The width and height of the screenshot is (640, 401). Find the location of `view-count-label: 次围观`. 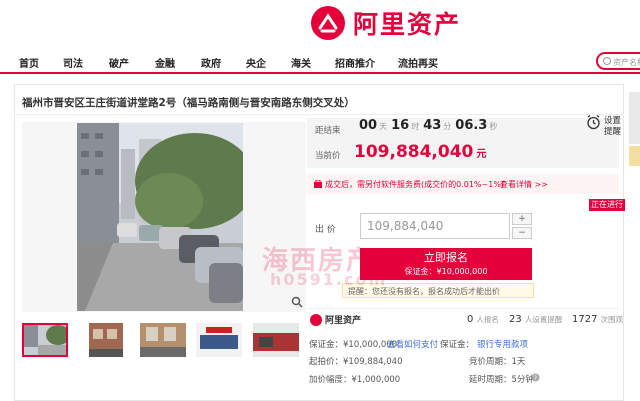

view-count-label: 次围观 is located at coordinates (611, 319).